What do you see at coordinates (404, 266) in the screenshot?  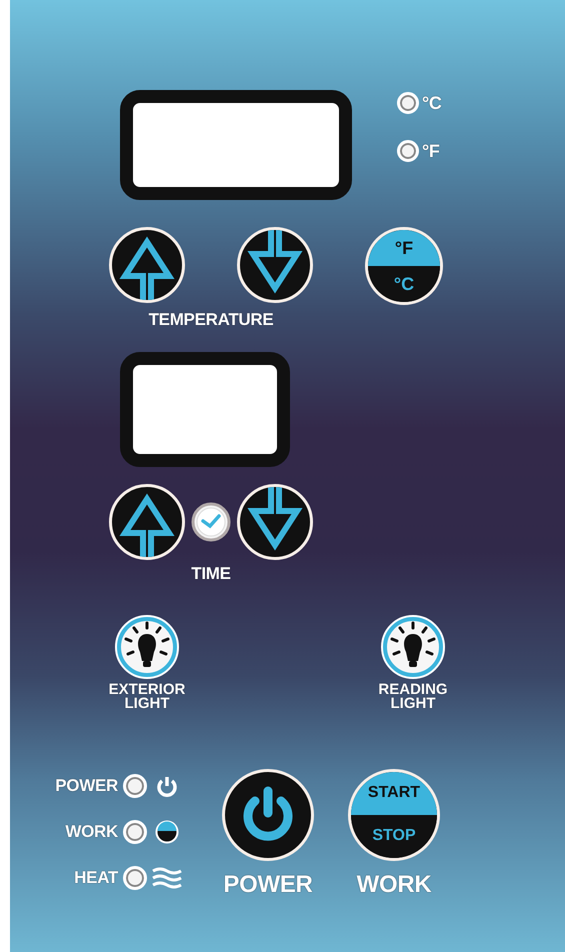 I see `unit-toggle-button: °F °C` at bounding box center [404, 266].